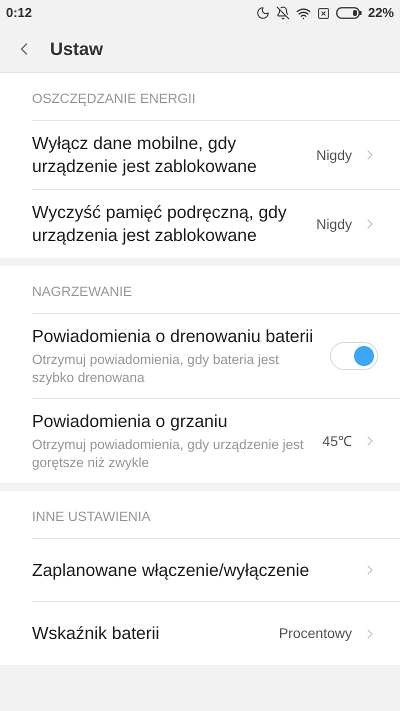 Image resolution: width=400 pixels, height=711 pixels. I want to click on setting-title: Wskaźnik baterii, so click(96, 633).